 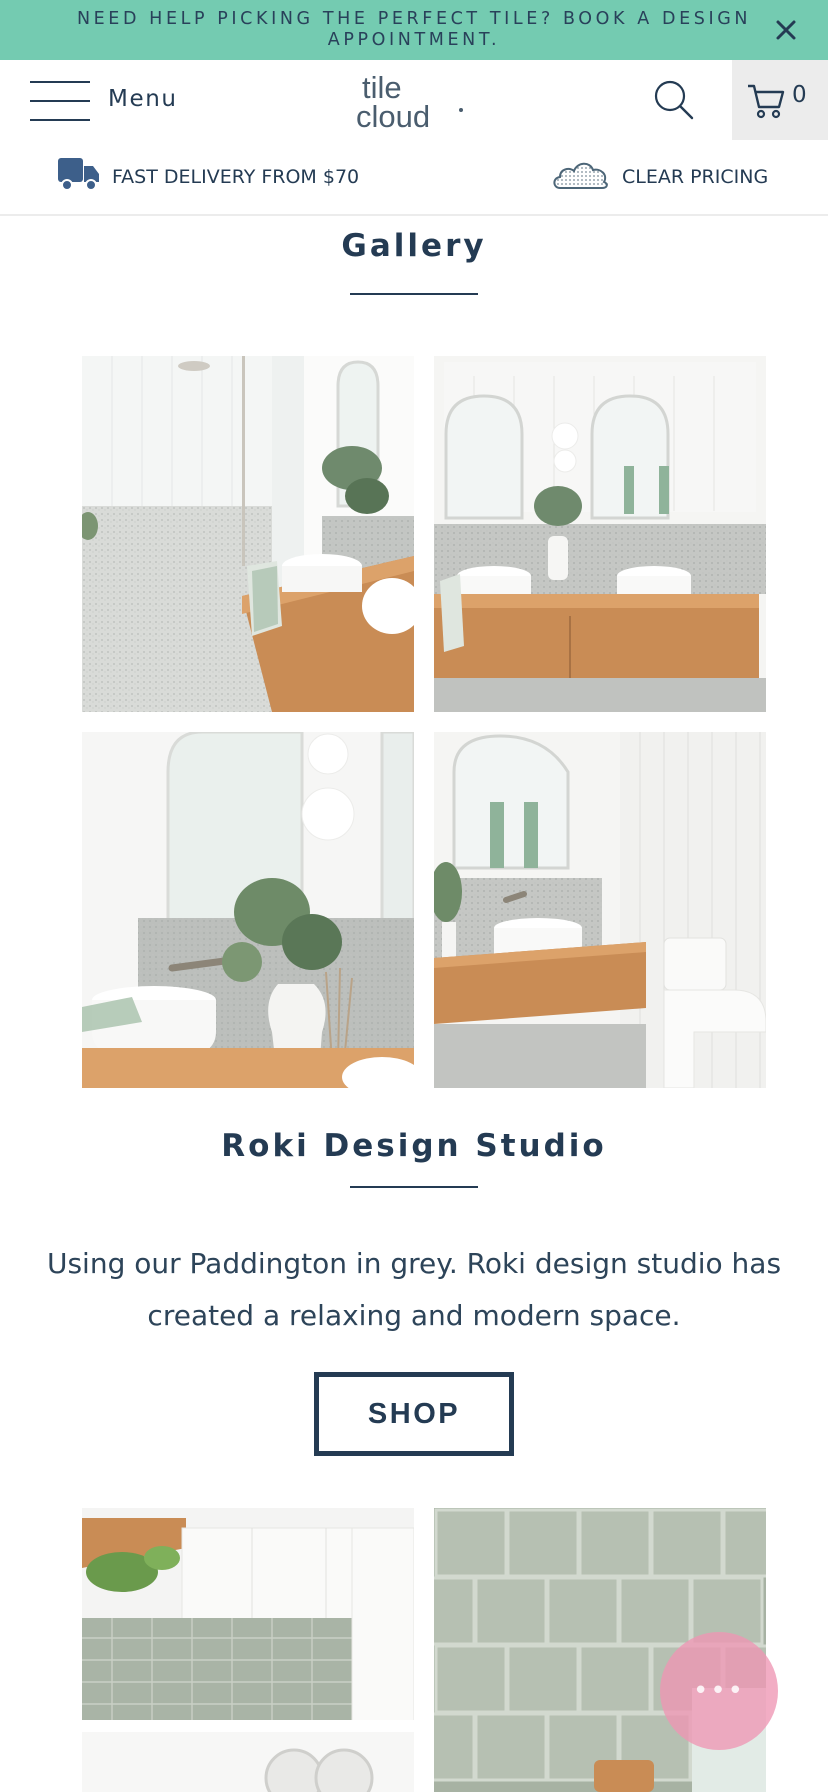 I want to click on site-header: Menu tile cloud 0, so click(x=414, y=100).